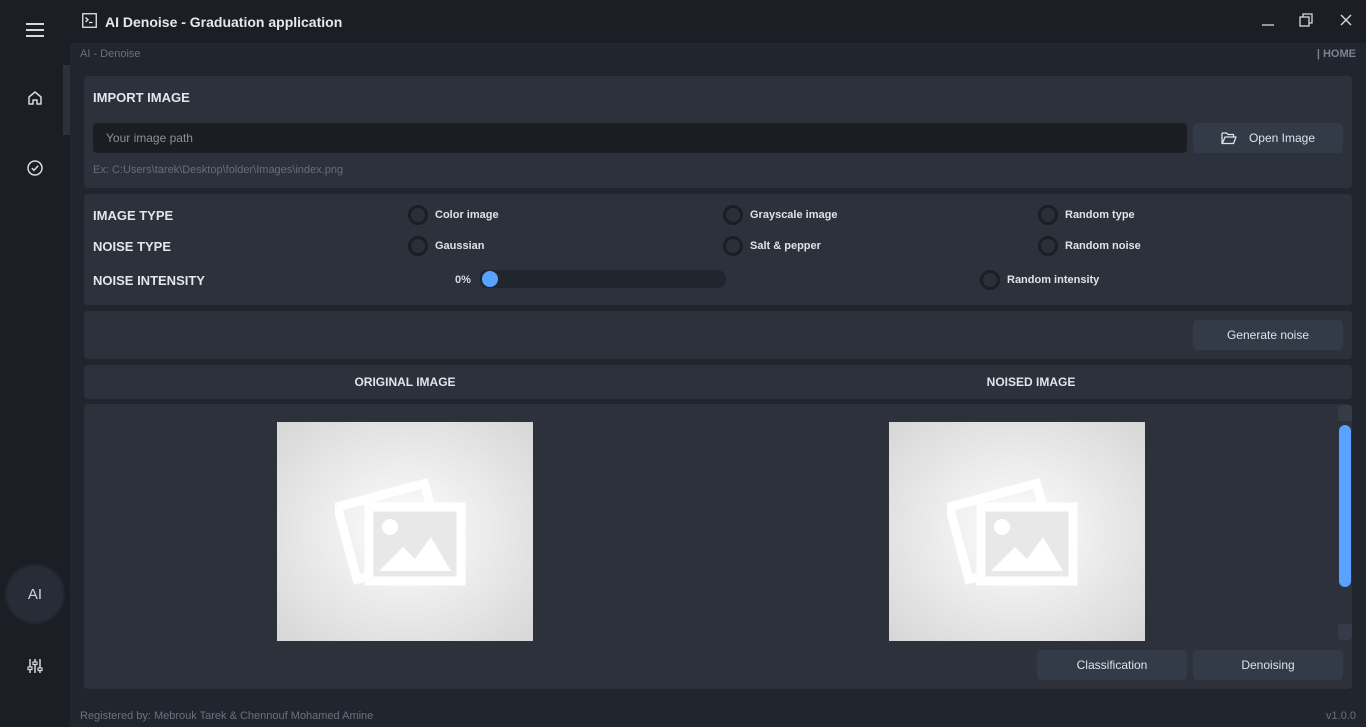 The width and height of the screenshot is (1366, 727). I want to click on radio-random-type: Random type, so click(1086, 215).